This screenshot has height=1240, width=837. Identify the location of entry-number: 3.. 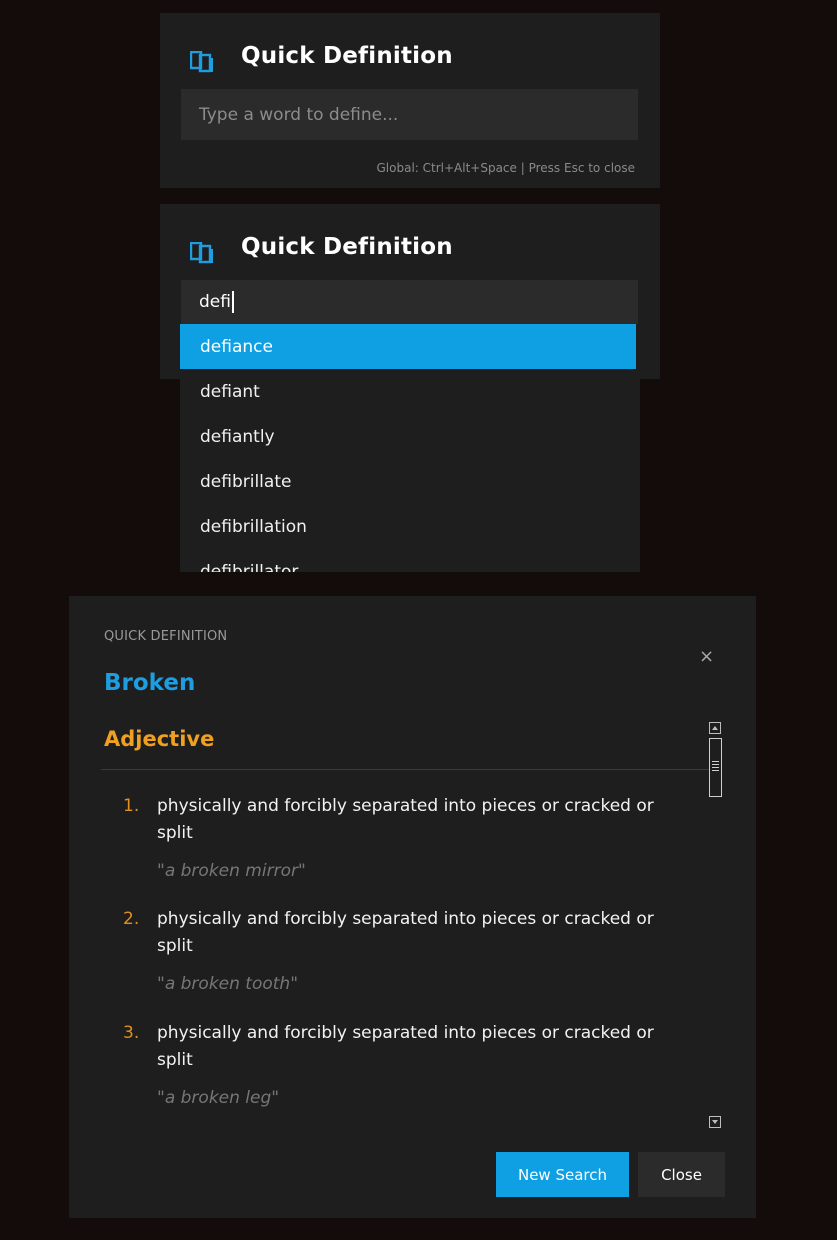
(131, 1033).